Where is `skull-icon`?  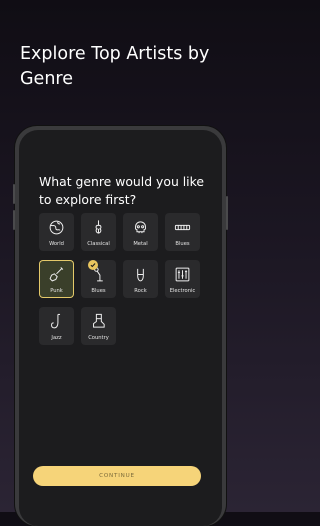
skull-icon is located at coordinates (140, 227).